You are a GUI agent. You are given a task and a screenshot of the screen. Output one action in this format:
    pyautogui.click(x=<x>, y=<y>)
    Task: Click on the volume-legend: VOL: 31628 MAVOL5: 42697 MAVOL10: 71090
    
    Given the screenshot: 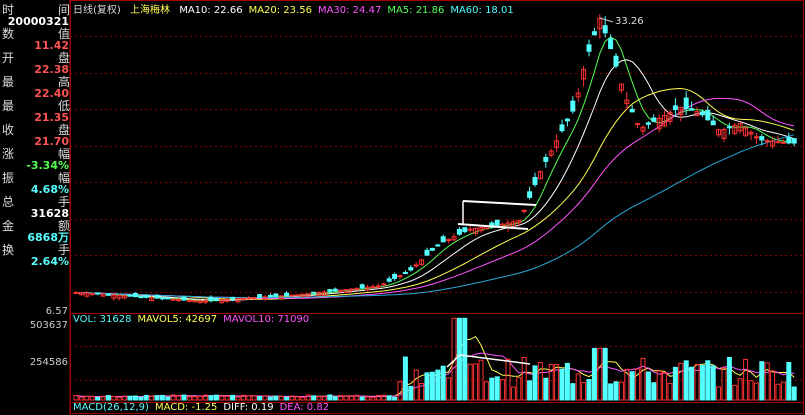 What is the action you would take?
    pyautogui.click(x=191, y=320)
    